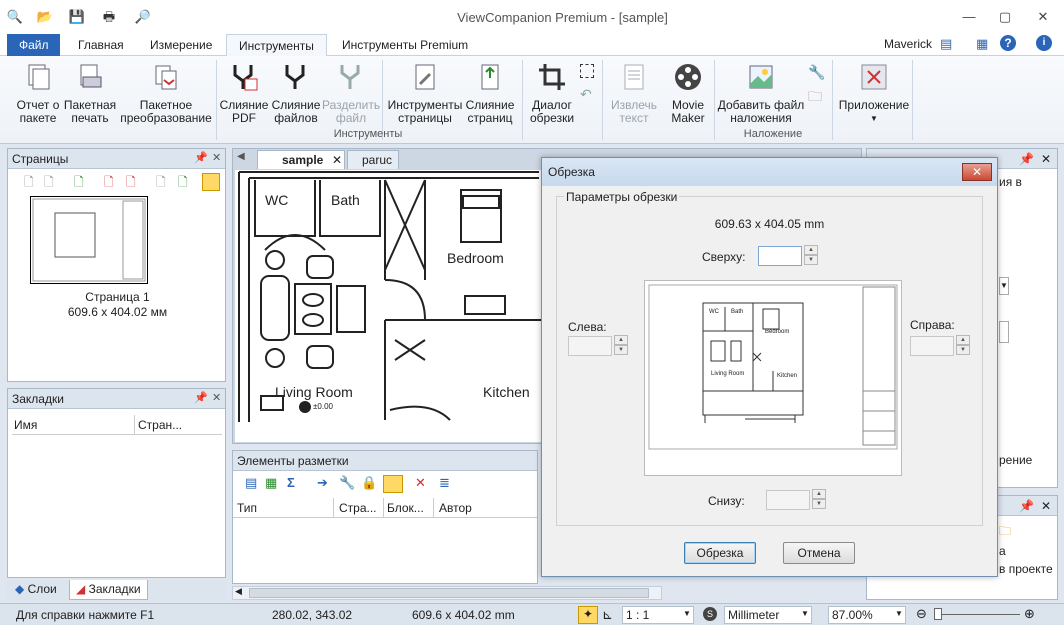  Describe the element at coordinates (36, 590) in the screenshot. I see `tab-layers: ◆ Слои` at that location.